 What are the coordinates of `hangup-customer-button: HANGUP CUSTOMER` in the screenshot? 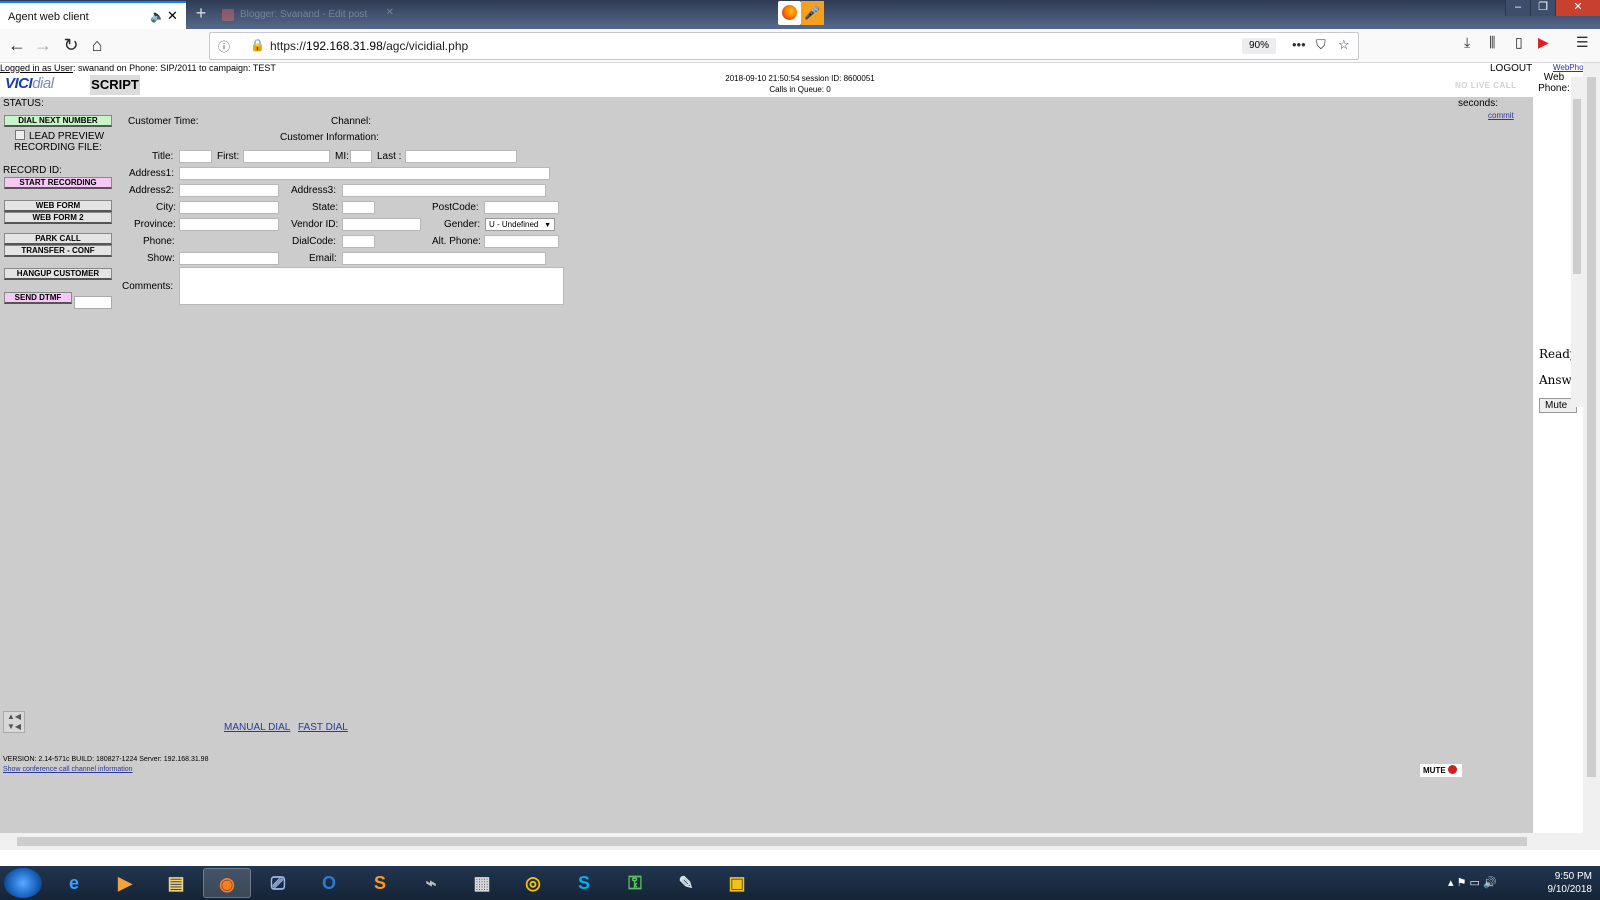 It's located at (58, 274).